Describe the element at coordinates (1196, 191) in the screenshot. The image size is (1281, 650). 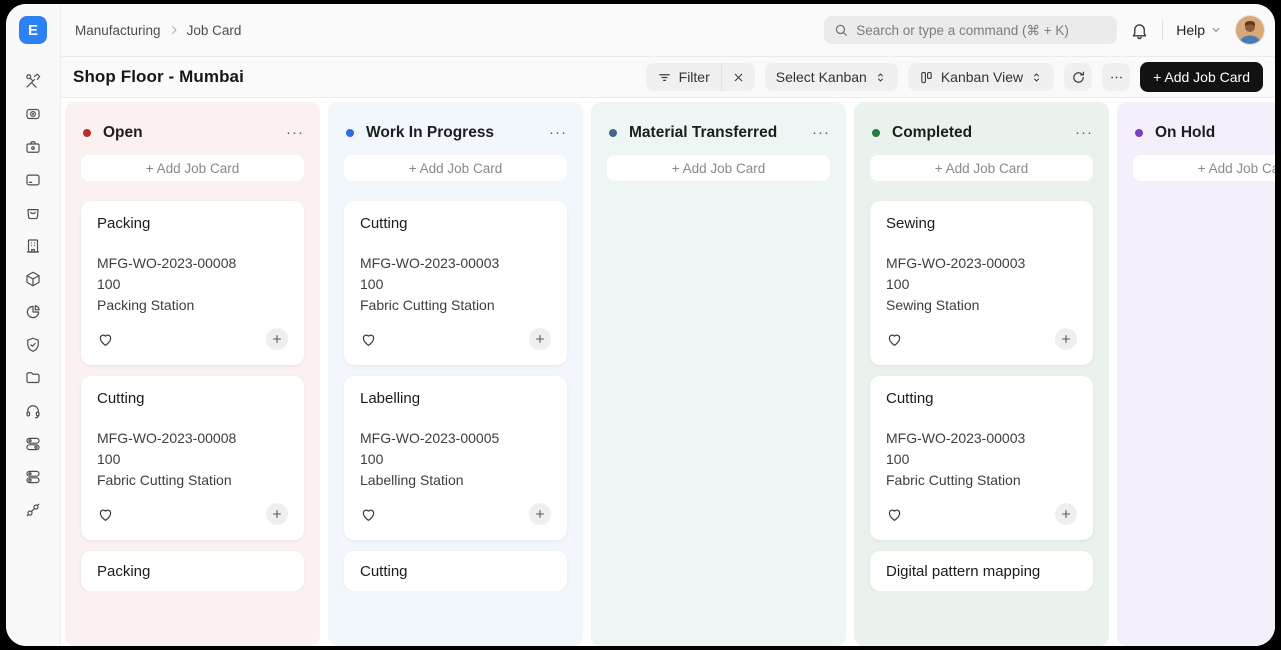
I see `column-cards` at that location.